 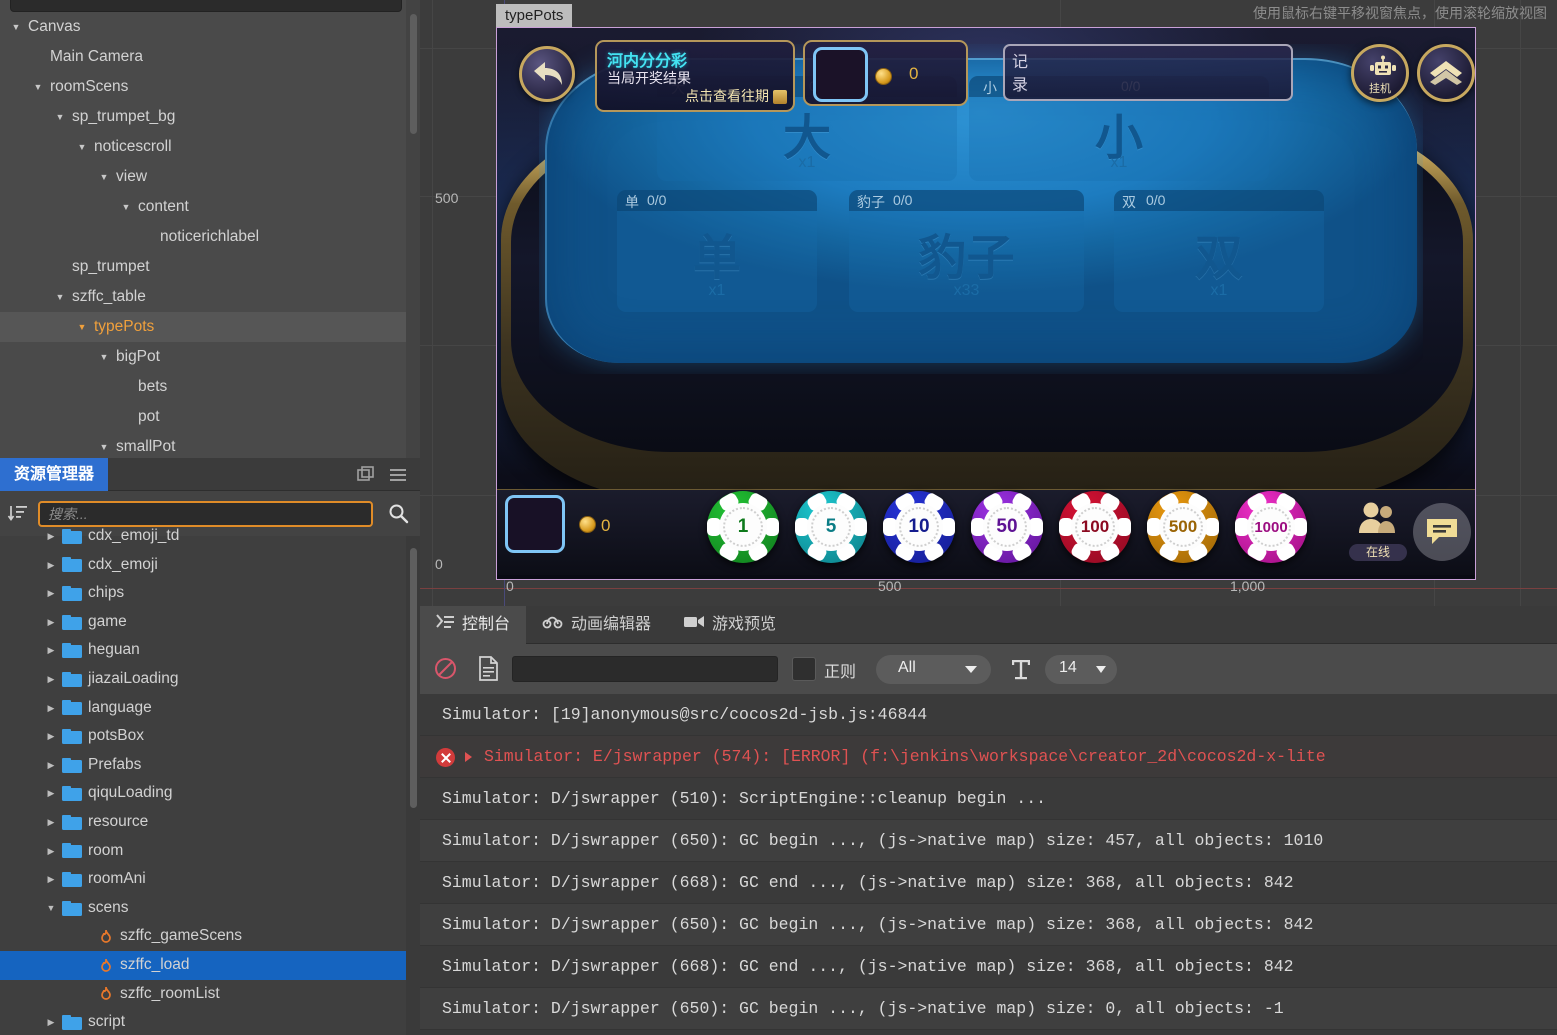 What do you see at coordinates (203, 237) in the screenshot?
I see `hierarchy-node-noticerichlabel: ·noticerichlabel` at bounding box center [203, 237].